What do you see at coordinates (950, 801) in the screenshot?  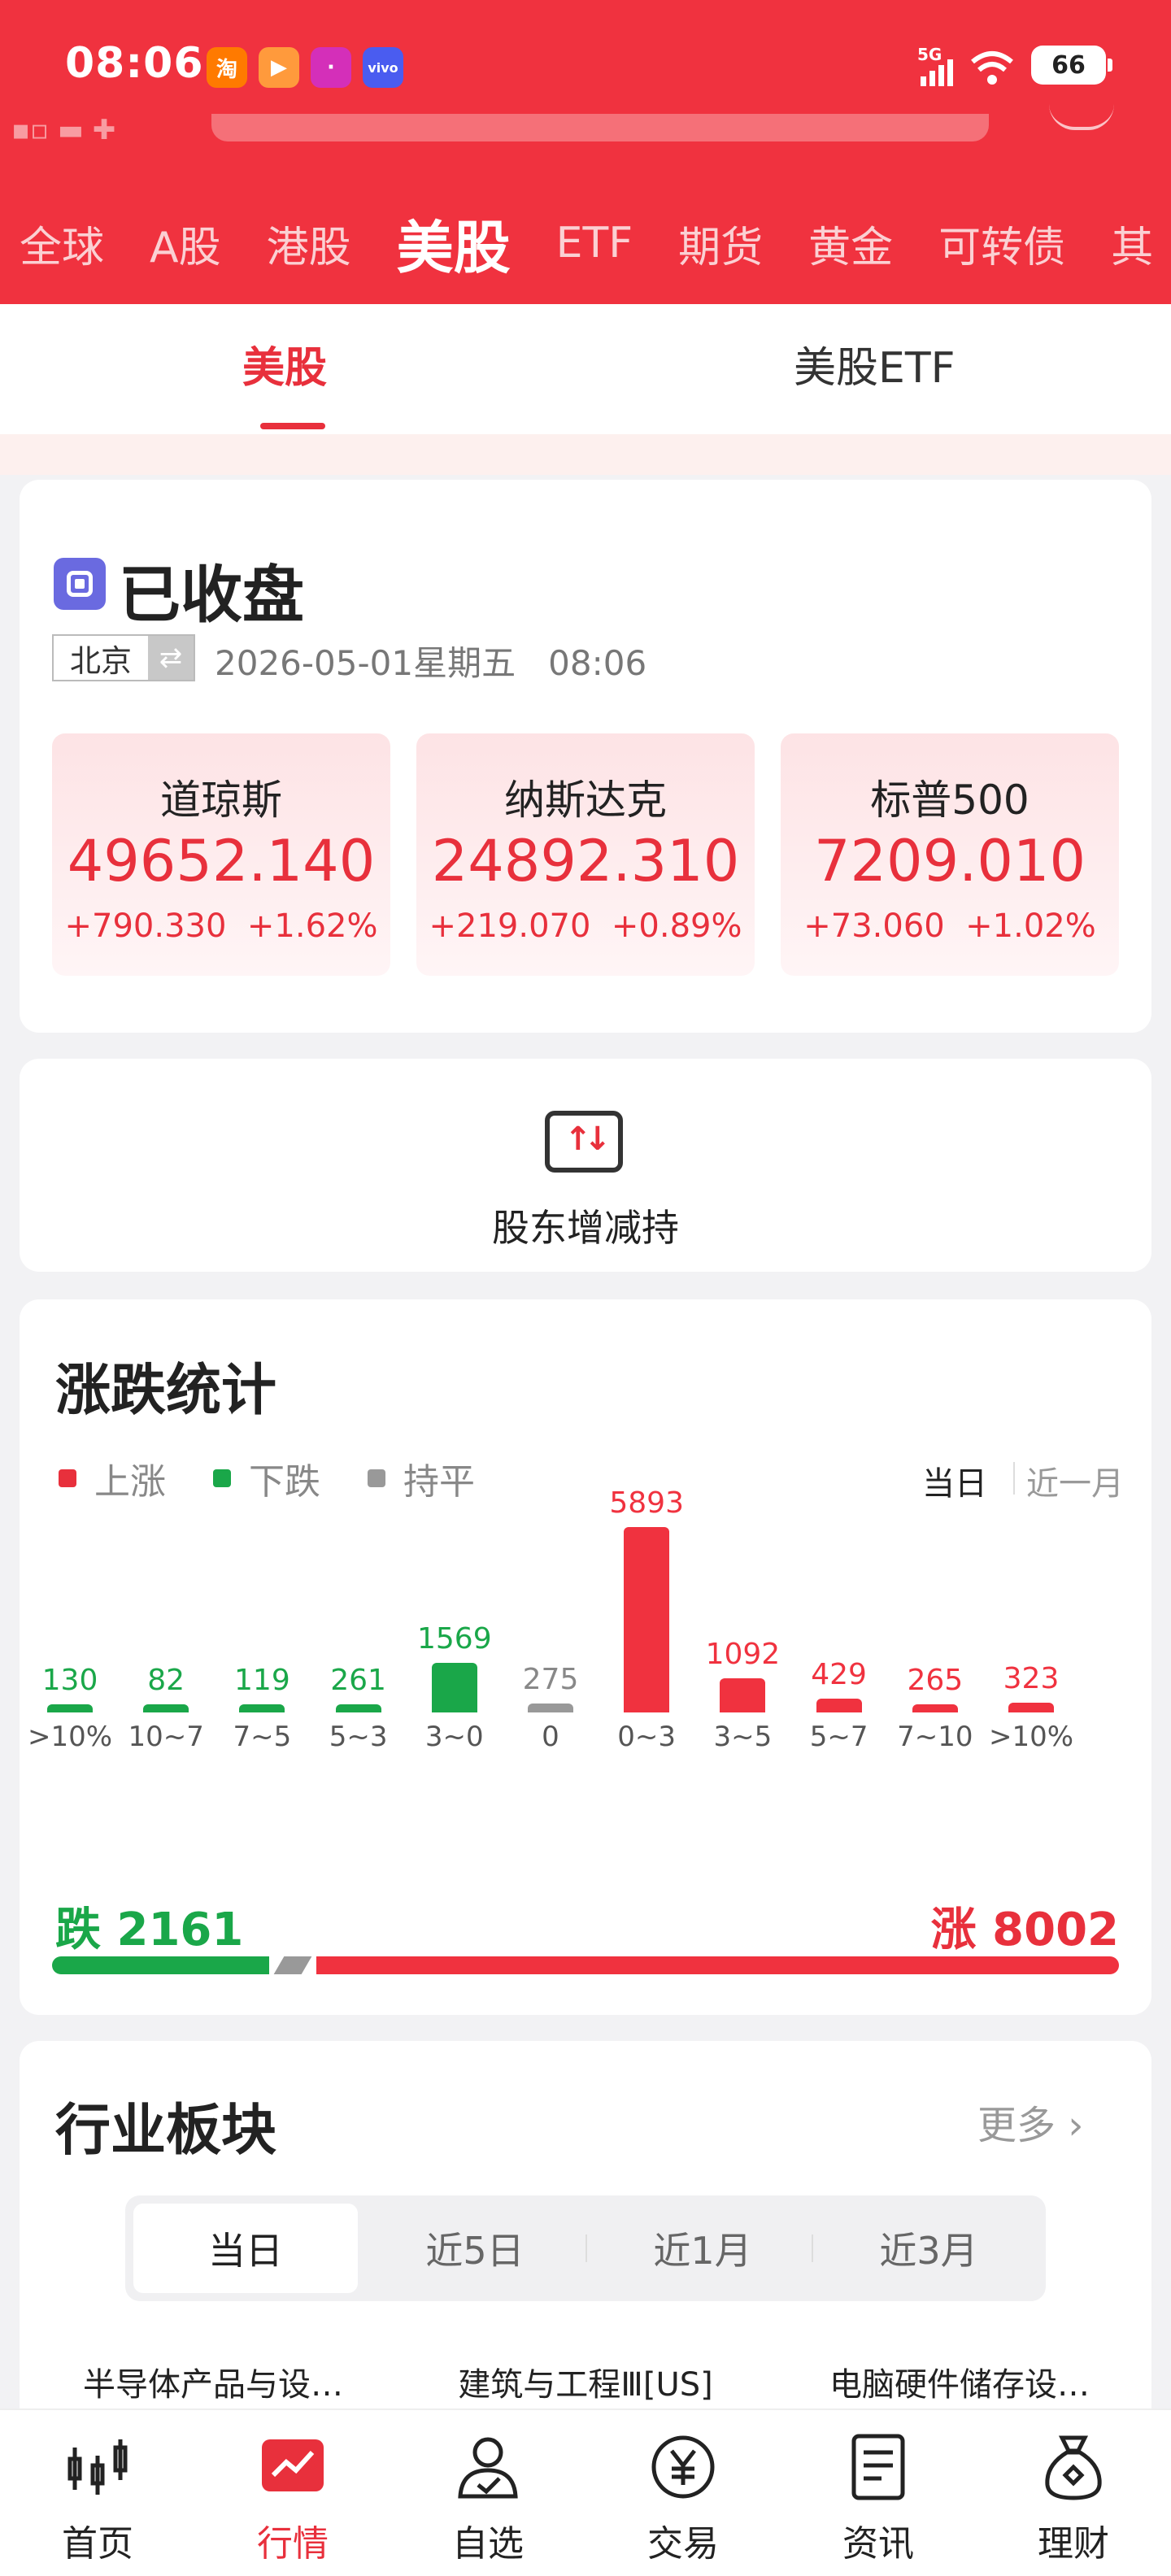 I see `index-name: 标普500` at bounding box center [950, 801].